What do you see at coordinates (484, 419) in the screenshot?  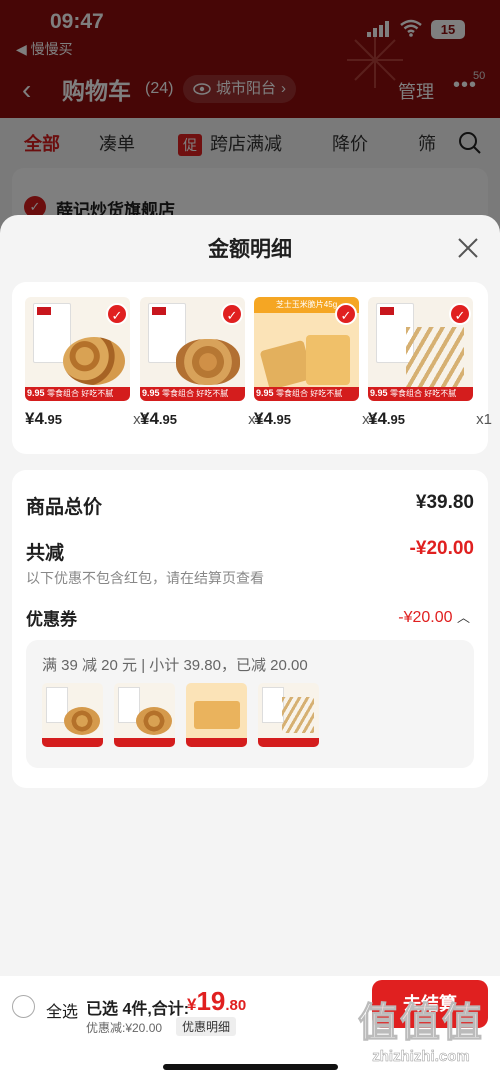 I see `product-quantity: x1` at bounding box center [484, 419].